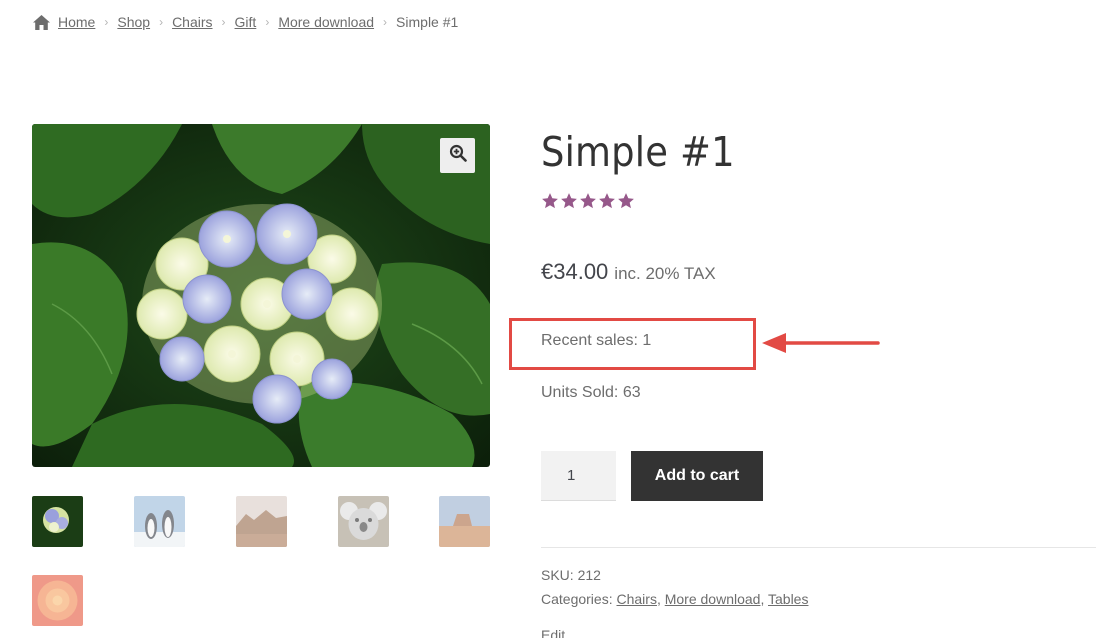 The width and height of the screenshot is (1096, 638). I want to click on breadcrumb-link-more-download: More download, so click(326, 22).